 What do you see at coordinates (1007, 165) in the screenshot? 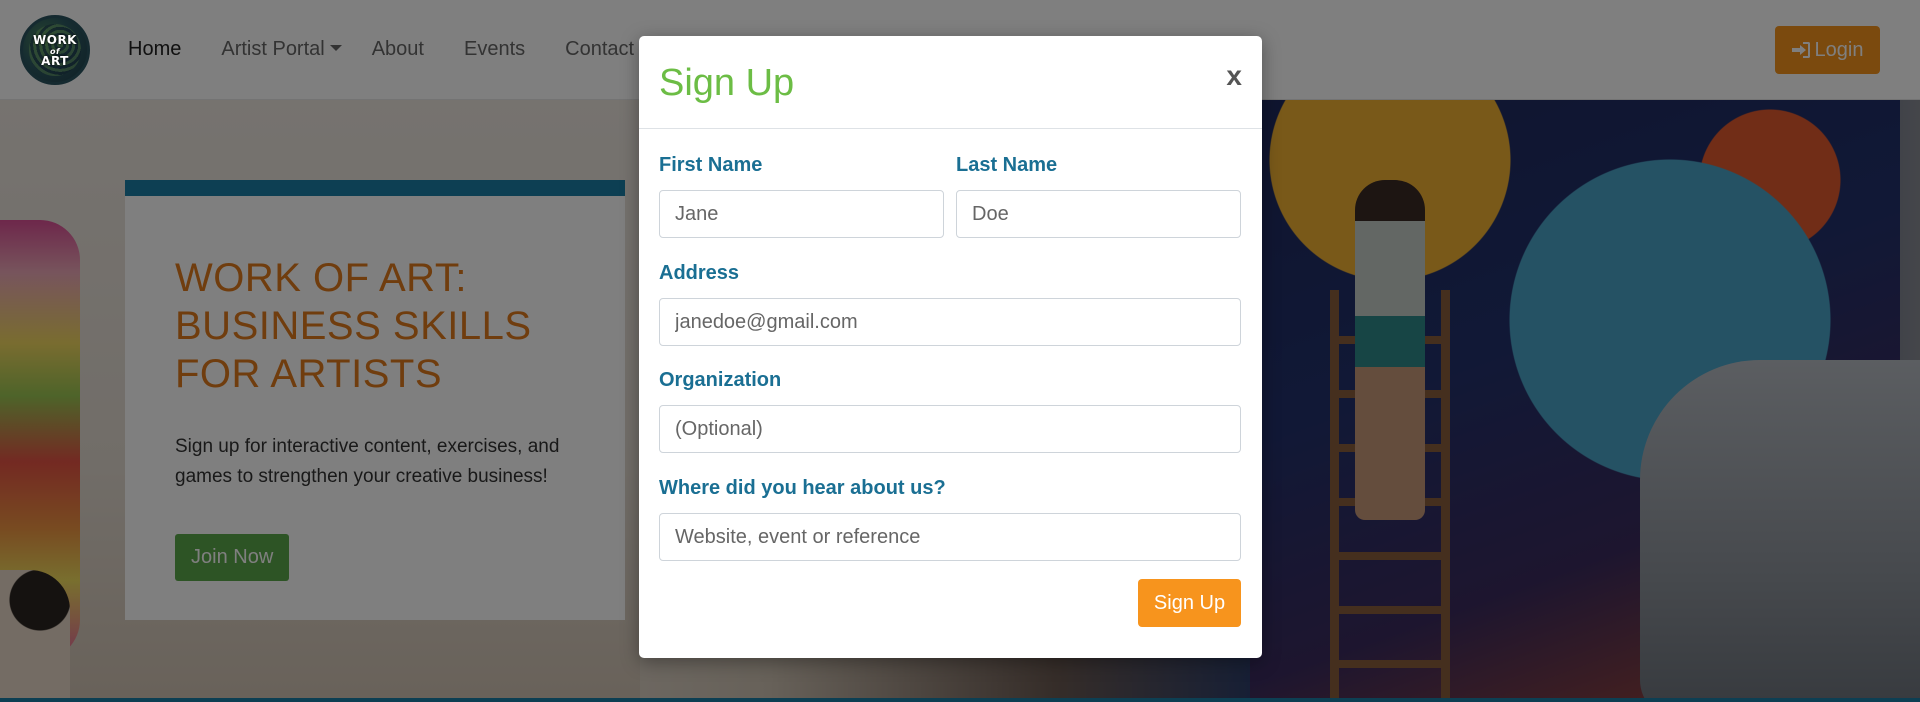
I see `last-name-label: Last Name` at bounding box center [1007, 165].